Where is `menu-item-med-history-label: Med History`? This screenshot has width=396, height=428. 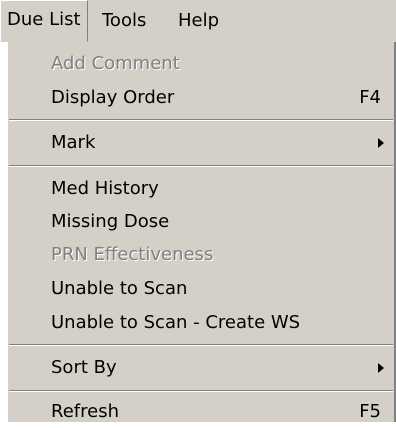
menu-item-med-history-label: Med History is located at coordinates (105, 188).